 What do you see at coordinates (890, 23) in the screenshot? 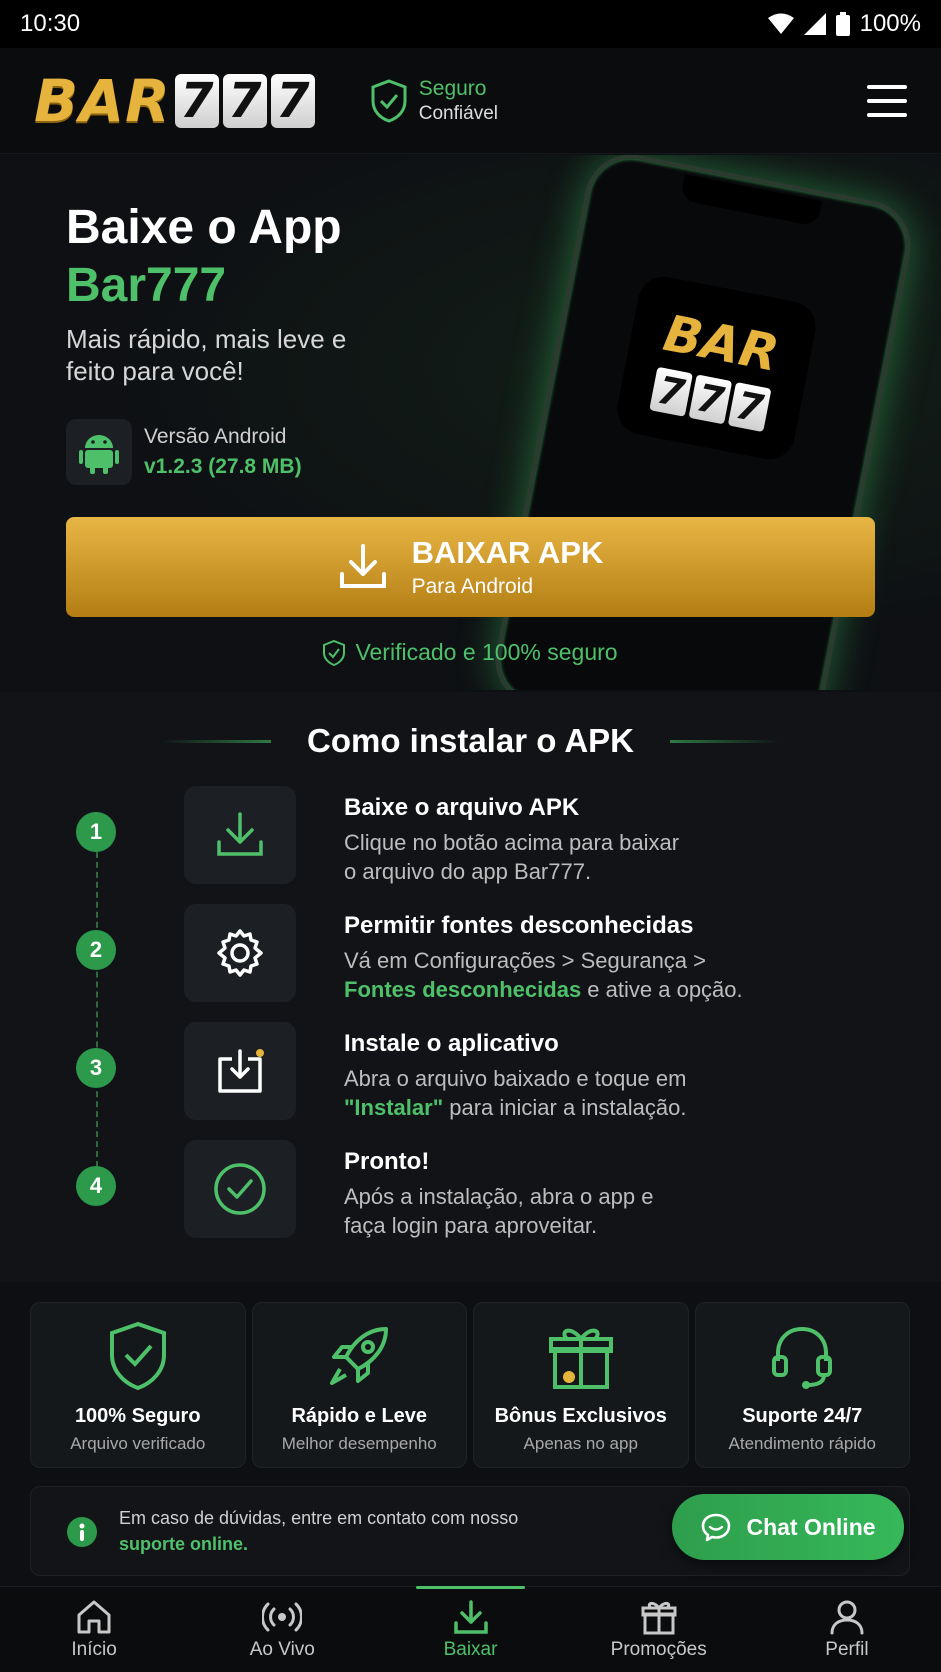
I see `battery-level: 100%` at bounding box center [890, 23].